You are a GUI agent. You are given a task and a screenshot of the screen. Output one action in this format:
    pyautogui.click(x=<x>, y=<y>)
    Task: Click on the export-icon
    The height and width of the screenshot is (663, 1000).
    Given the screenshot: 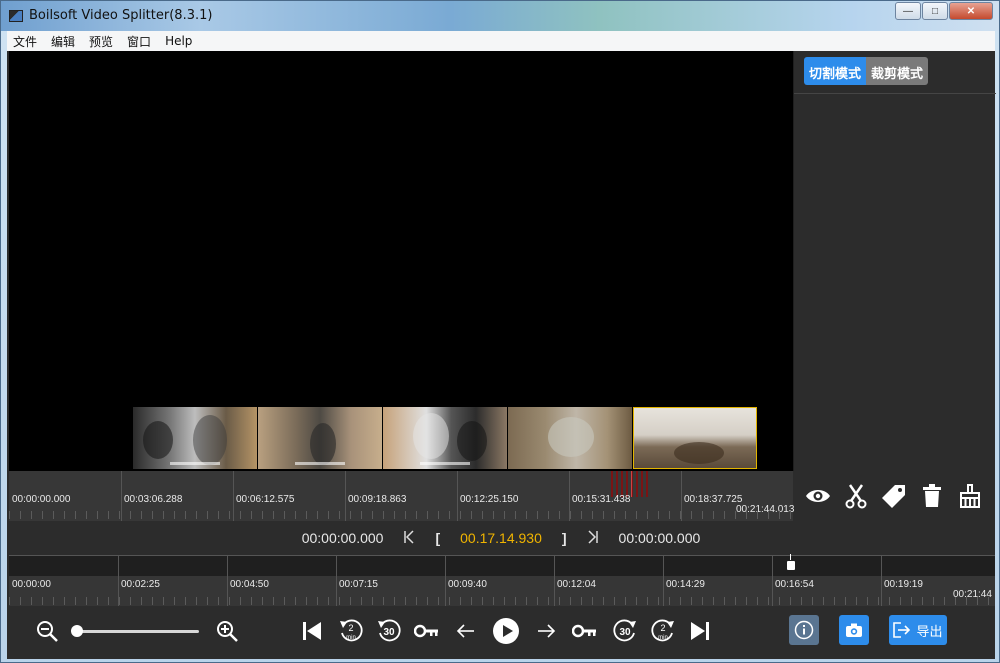 What is the action you would take?
    pyautogui.click(x=902, y=630)
    